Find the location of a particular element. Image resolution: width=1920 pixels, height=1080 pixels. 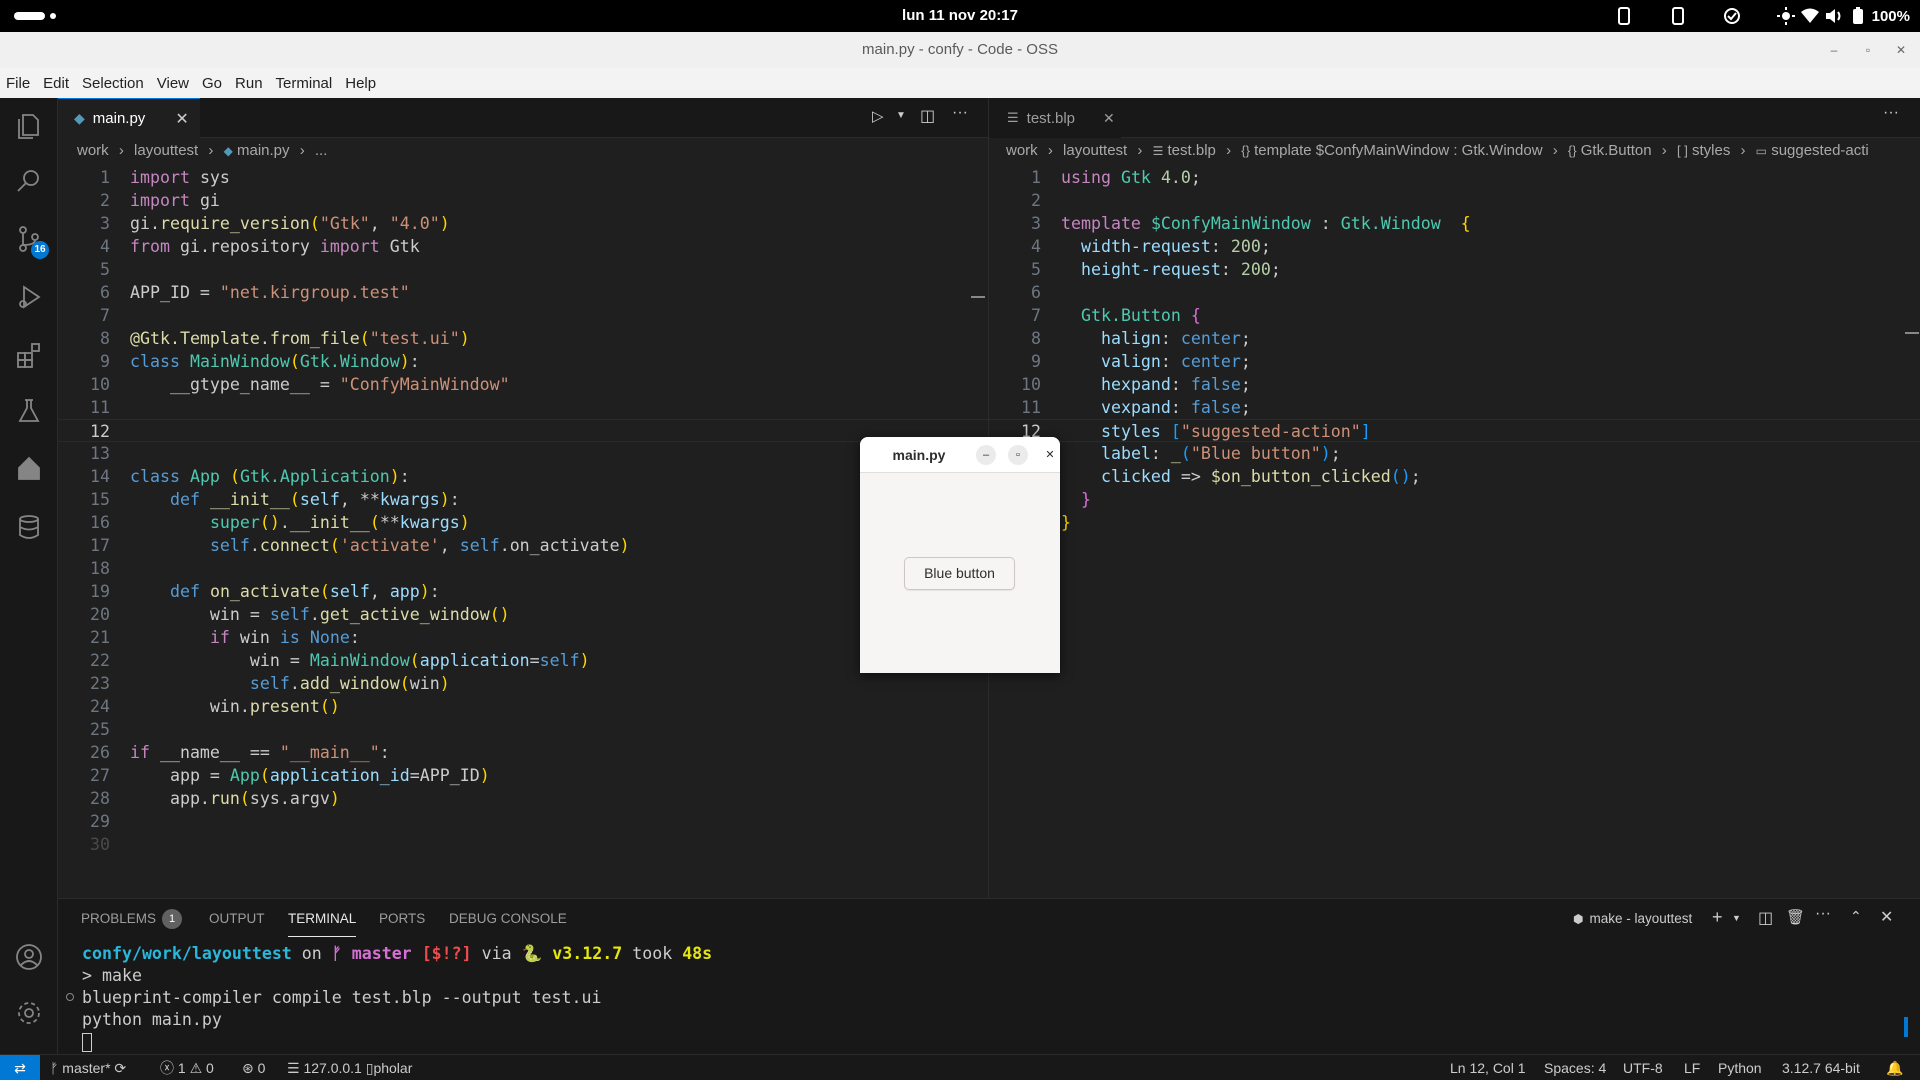

battery-percentage: 100% is located at coordinates (1890, 16).